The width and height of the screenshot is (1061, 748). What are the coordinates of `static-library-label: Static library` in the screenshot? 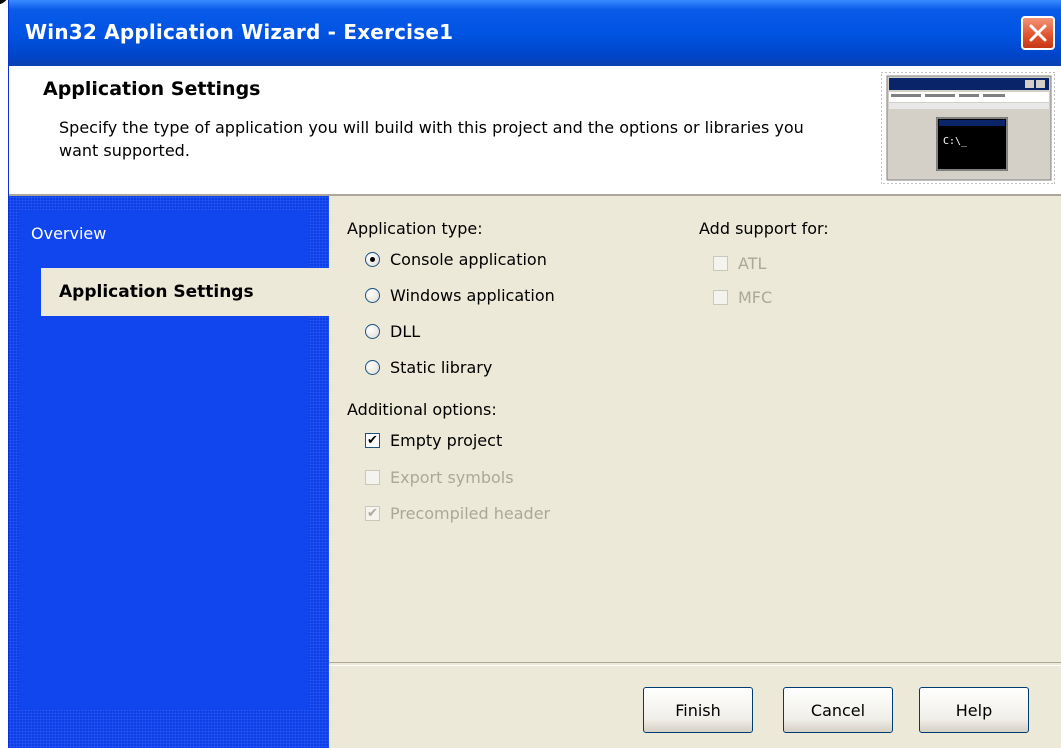 It's located at (441, 367).